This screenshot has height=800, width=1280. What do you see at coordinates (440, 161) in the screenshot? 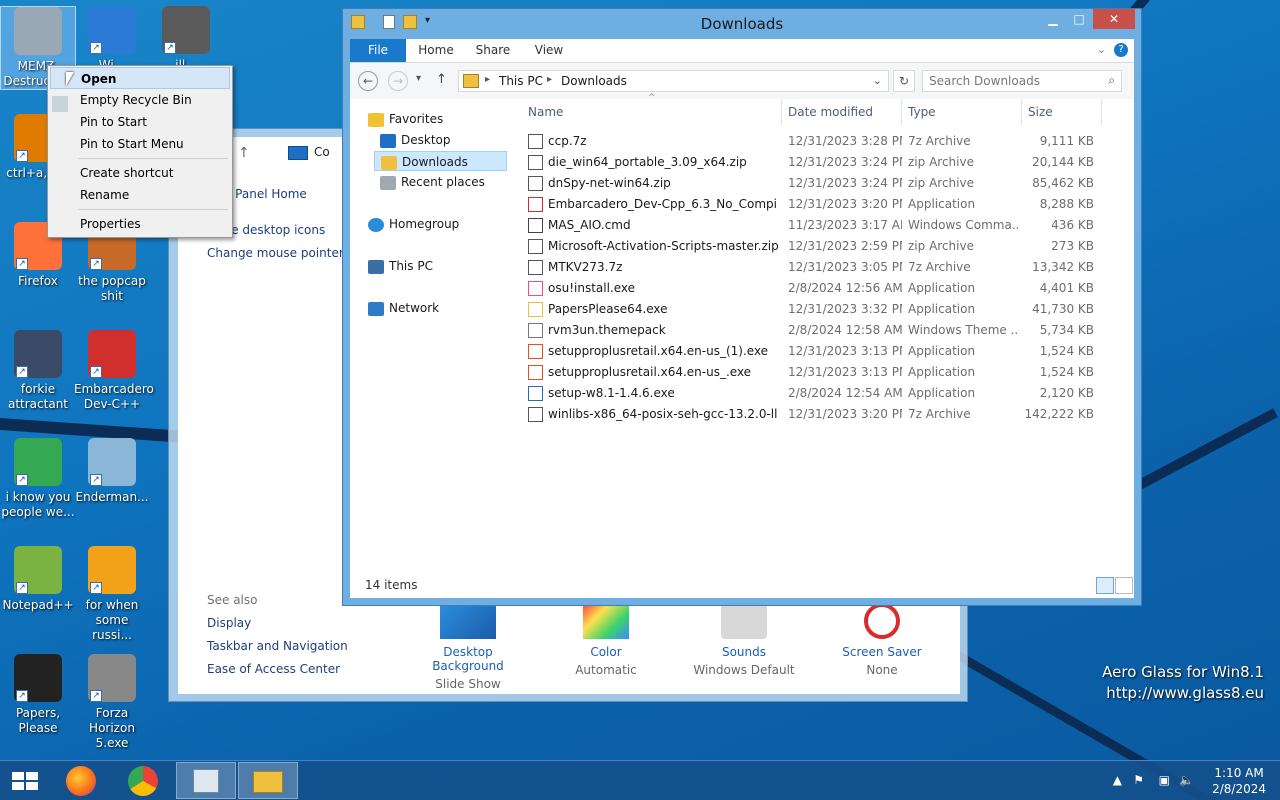
I see `nav-downloads: Downloads` at bounding box center [440, 161].